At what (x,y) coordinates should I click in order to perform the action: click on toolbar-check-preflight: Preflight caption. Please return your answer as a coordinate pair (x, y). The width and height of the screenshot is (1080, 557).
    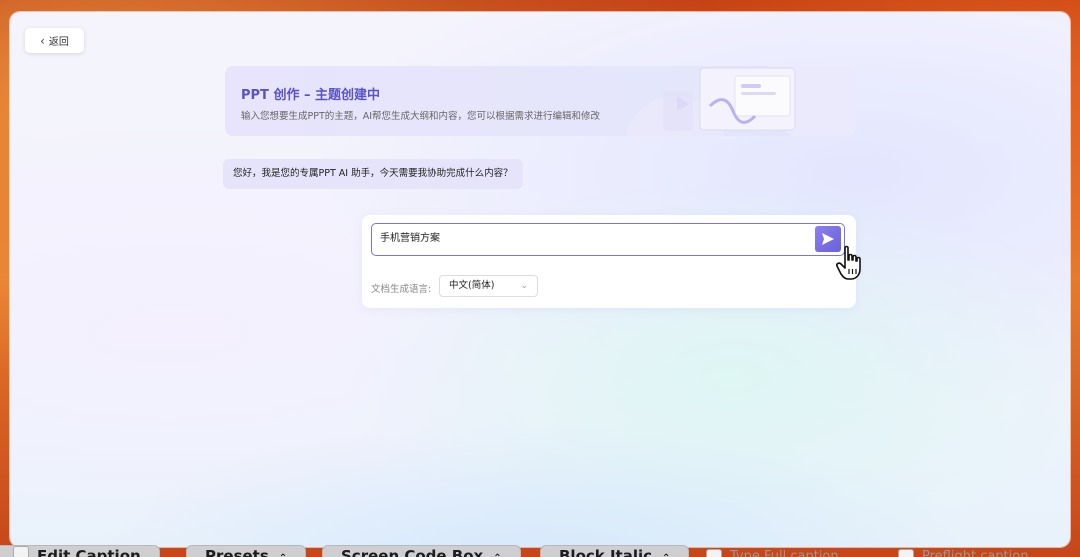
    Looking at the image, I should click on (963, 553).